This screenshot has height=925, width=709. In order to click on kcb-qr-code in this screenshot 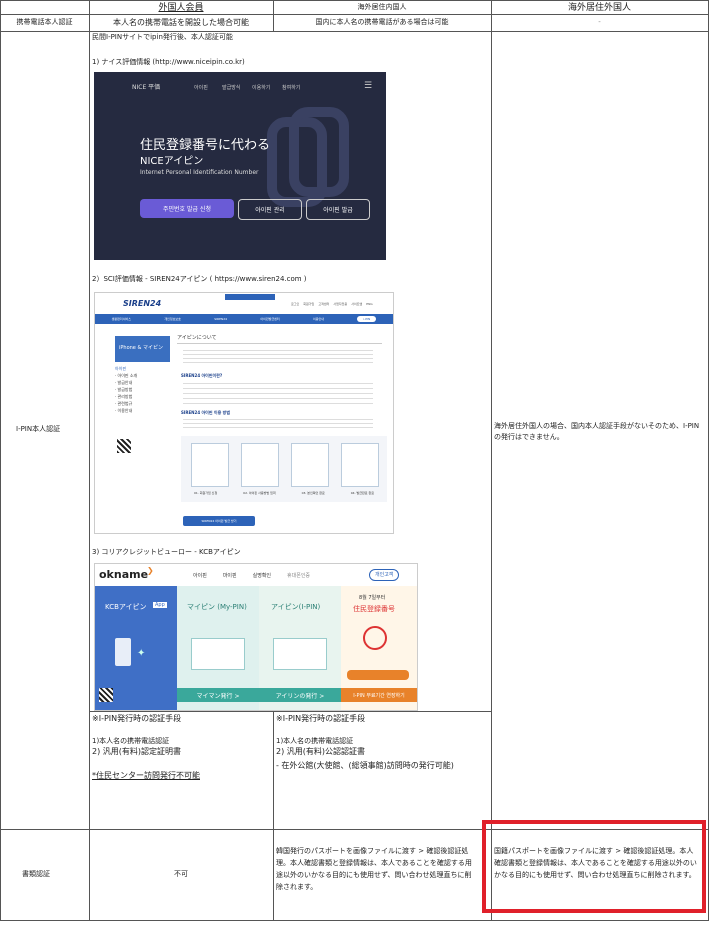, I will do `click(106, 695)`.